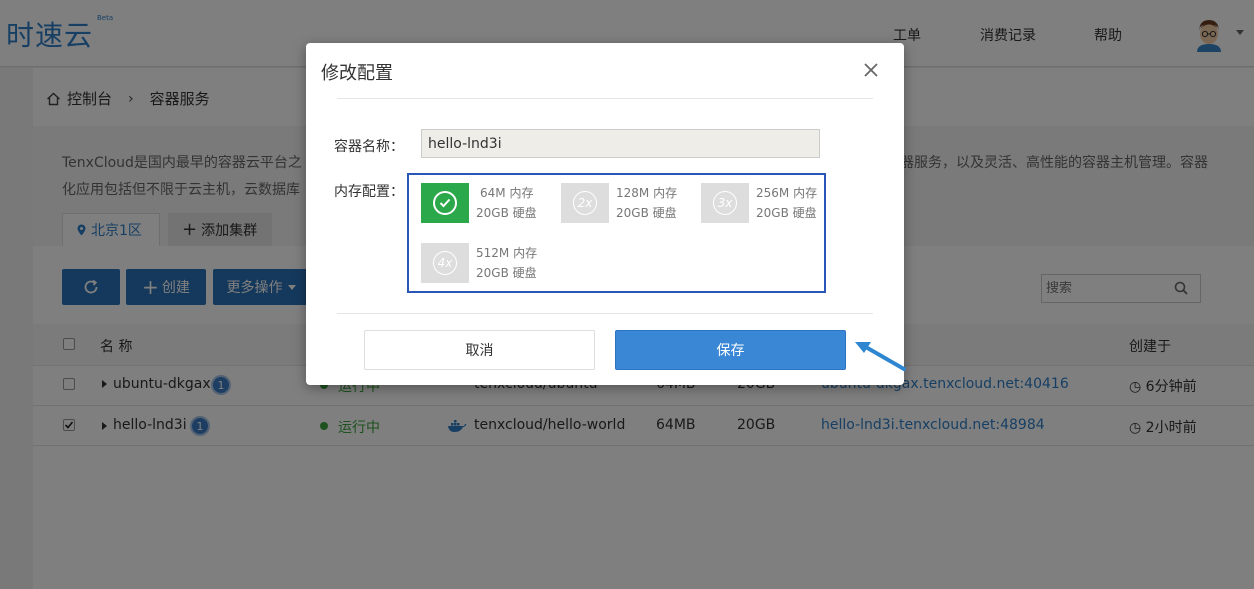 The height and width of the screenshot is (589, 1254). I want to click on cancel-button: 取消, so click(479, 350).